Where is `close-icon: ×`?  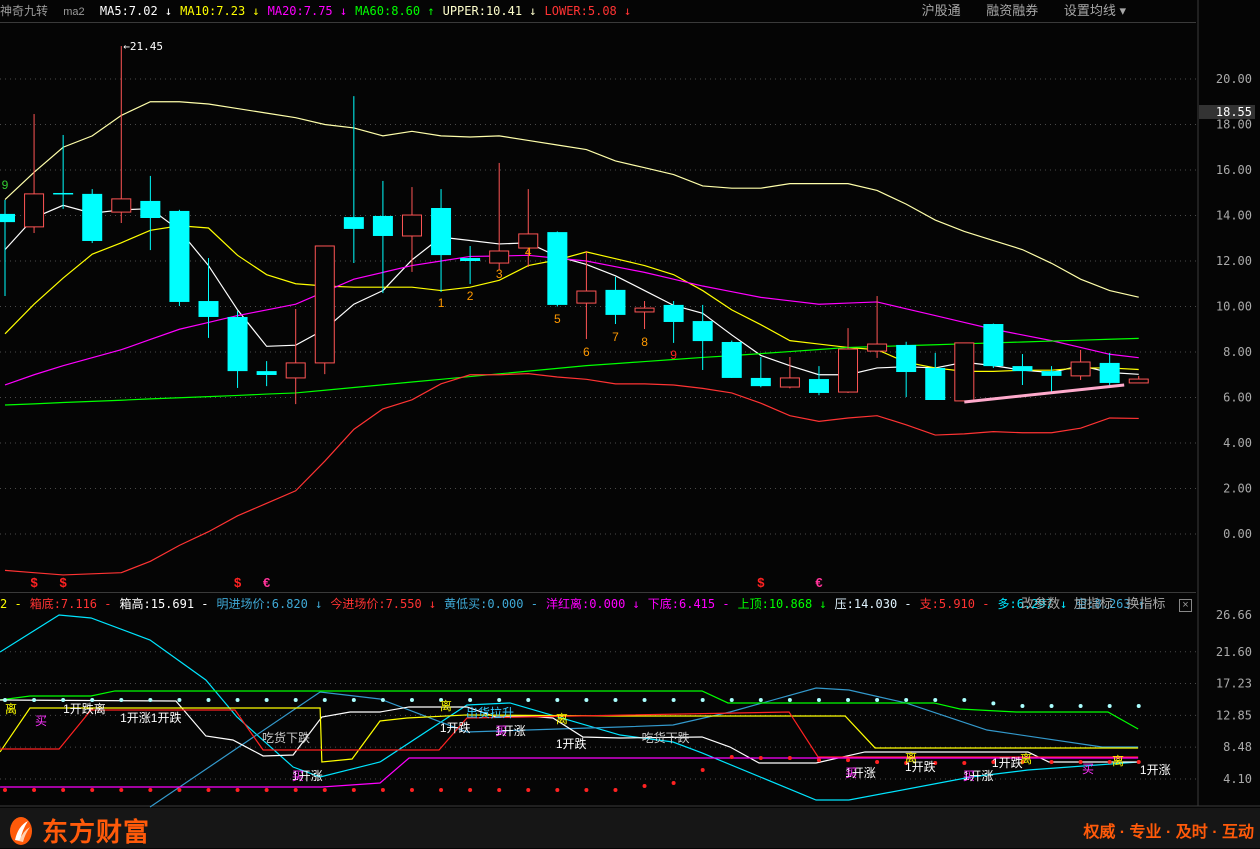
close-icon: × is located at coordinates (1185, 605).